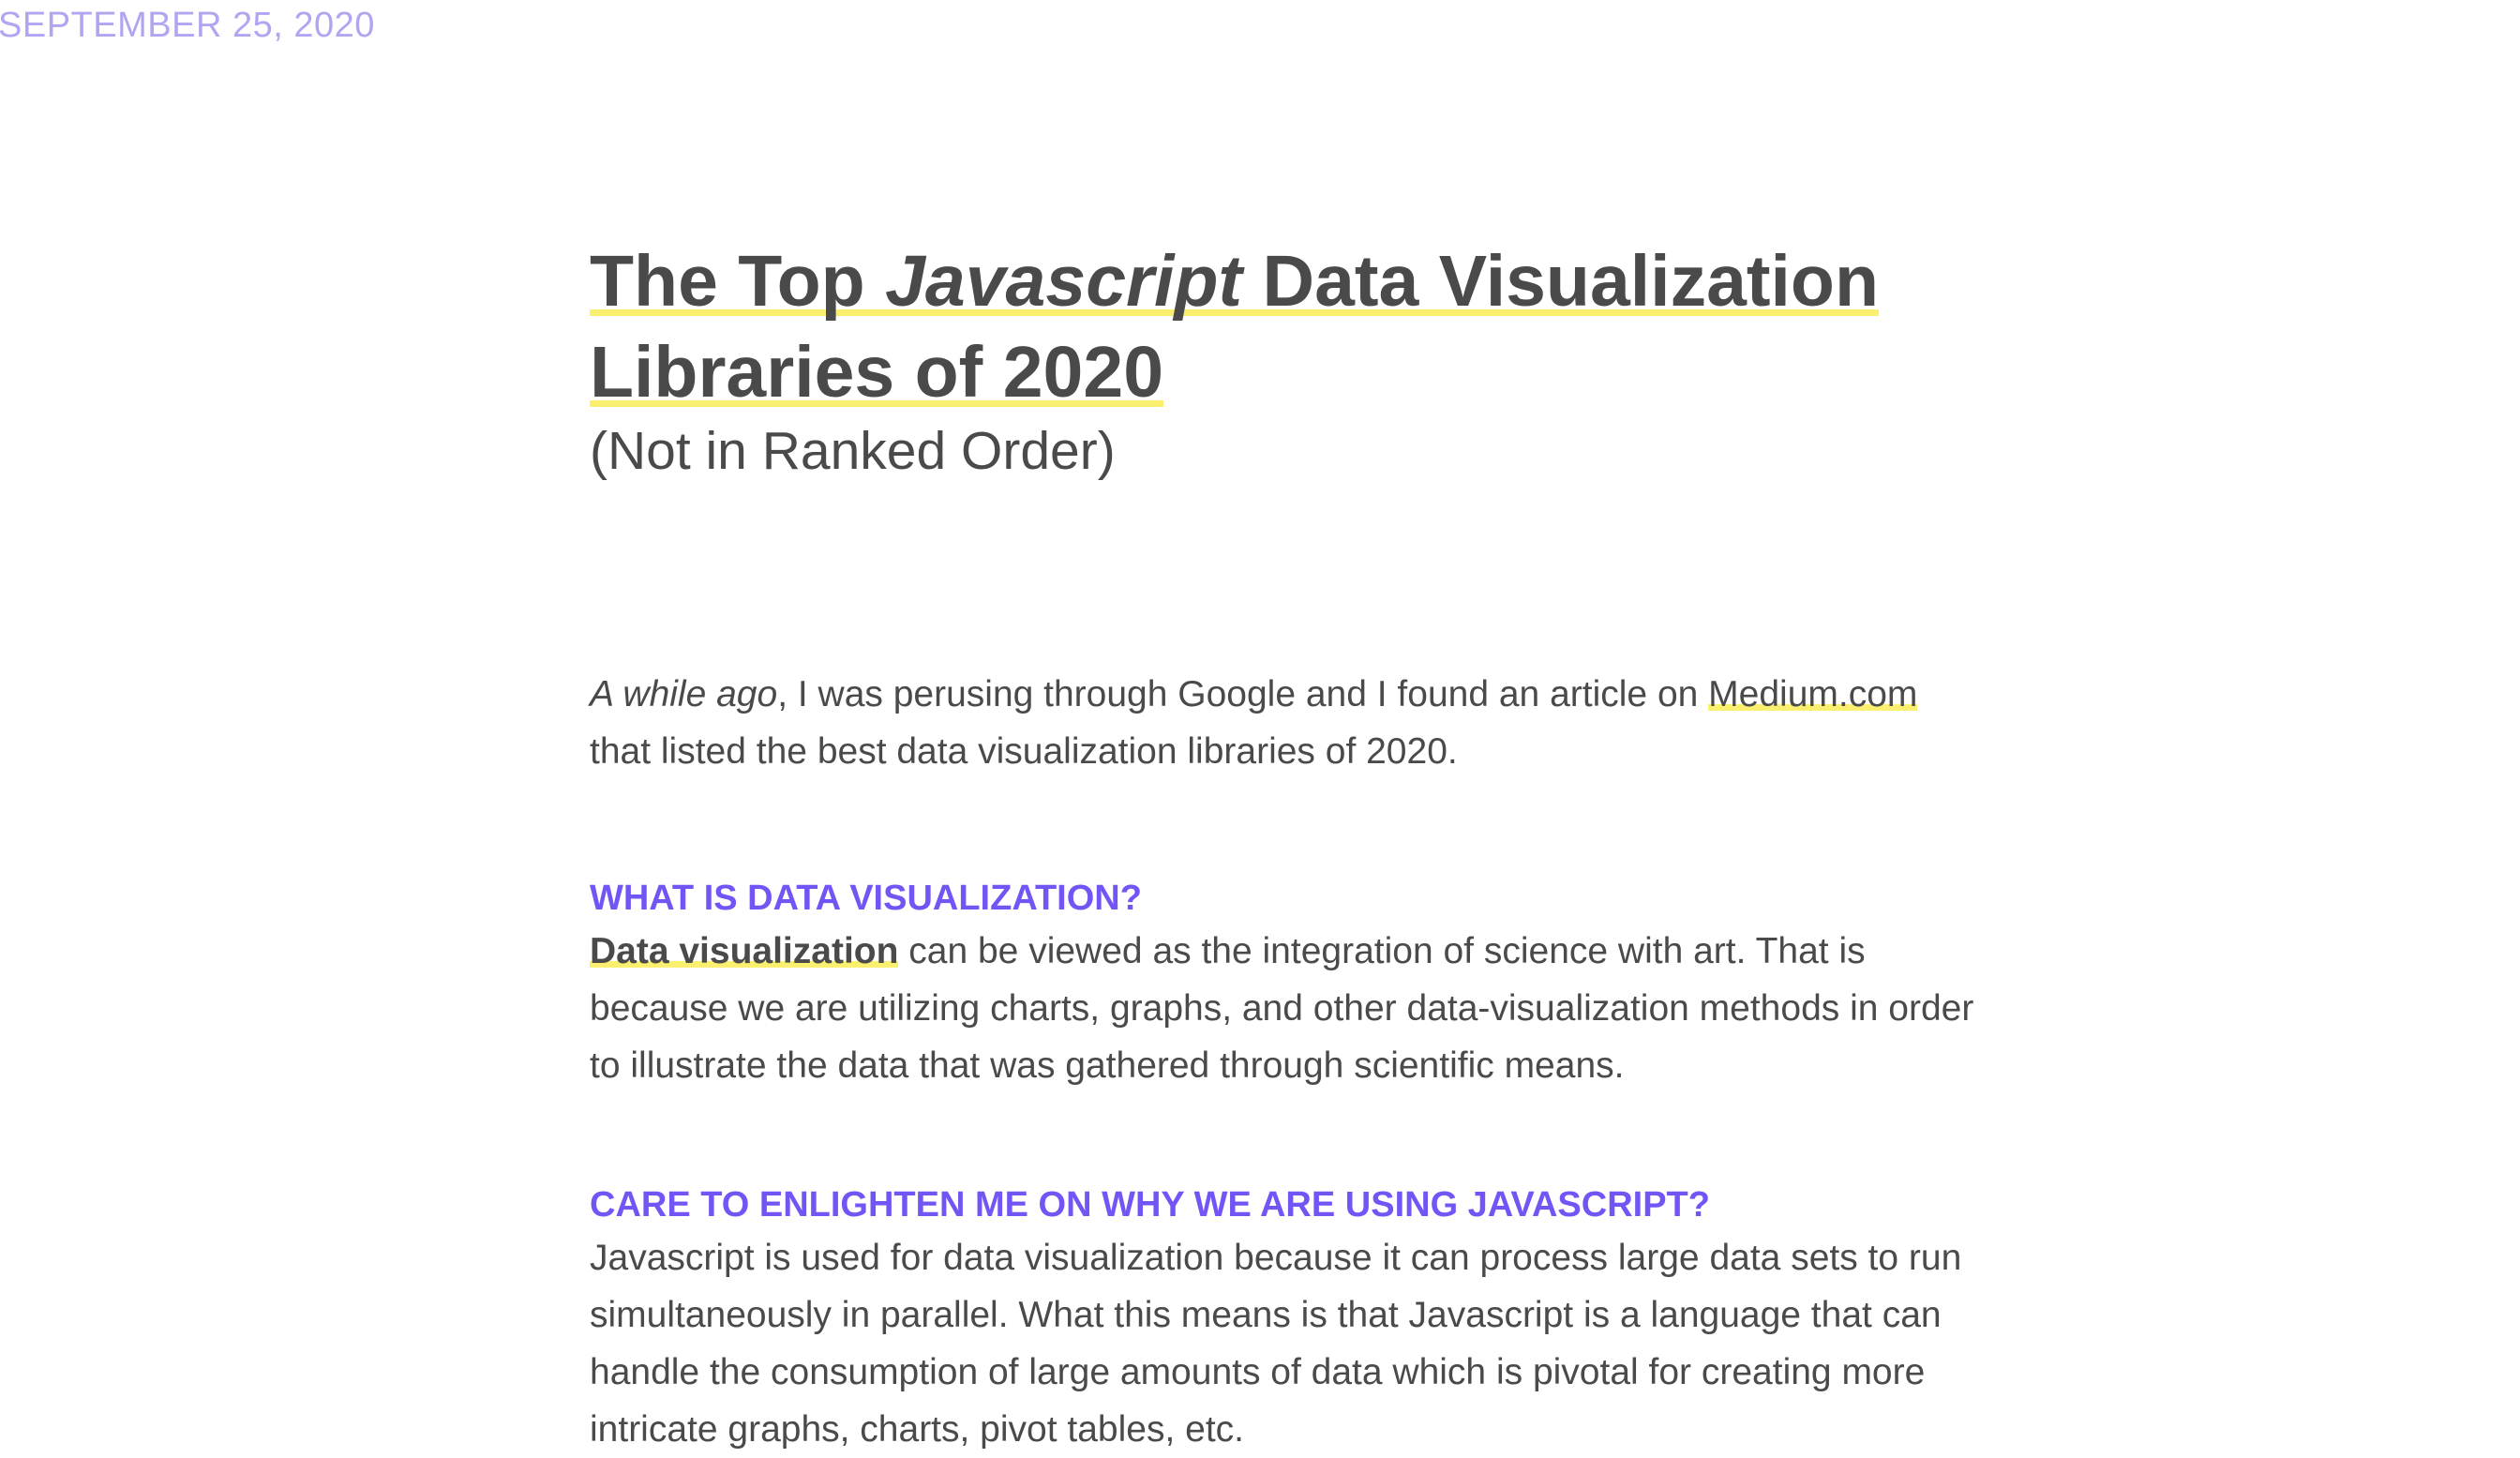 This screenshot has height=1458, width=2520. I want to click on data-visualization-link: Data visualization, so click(744, 951).